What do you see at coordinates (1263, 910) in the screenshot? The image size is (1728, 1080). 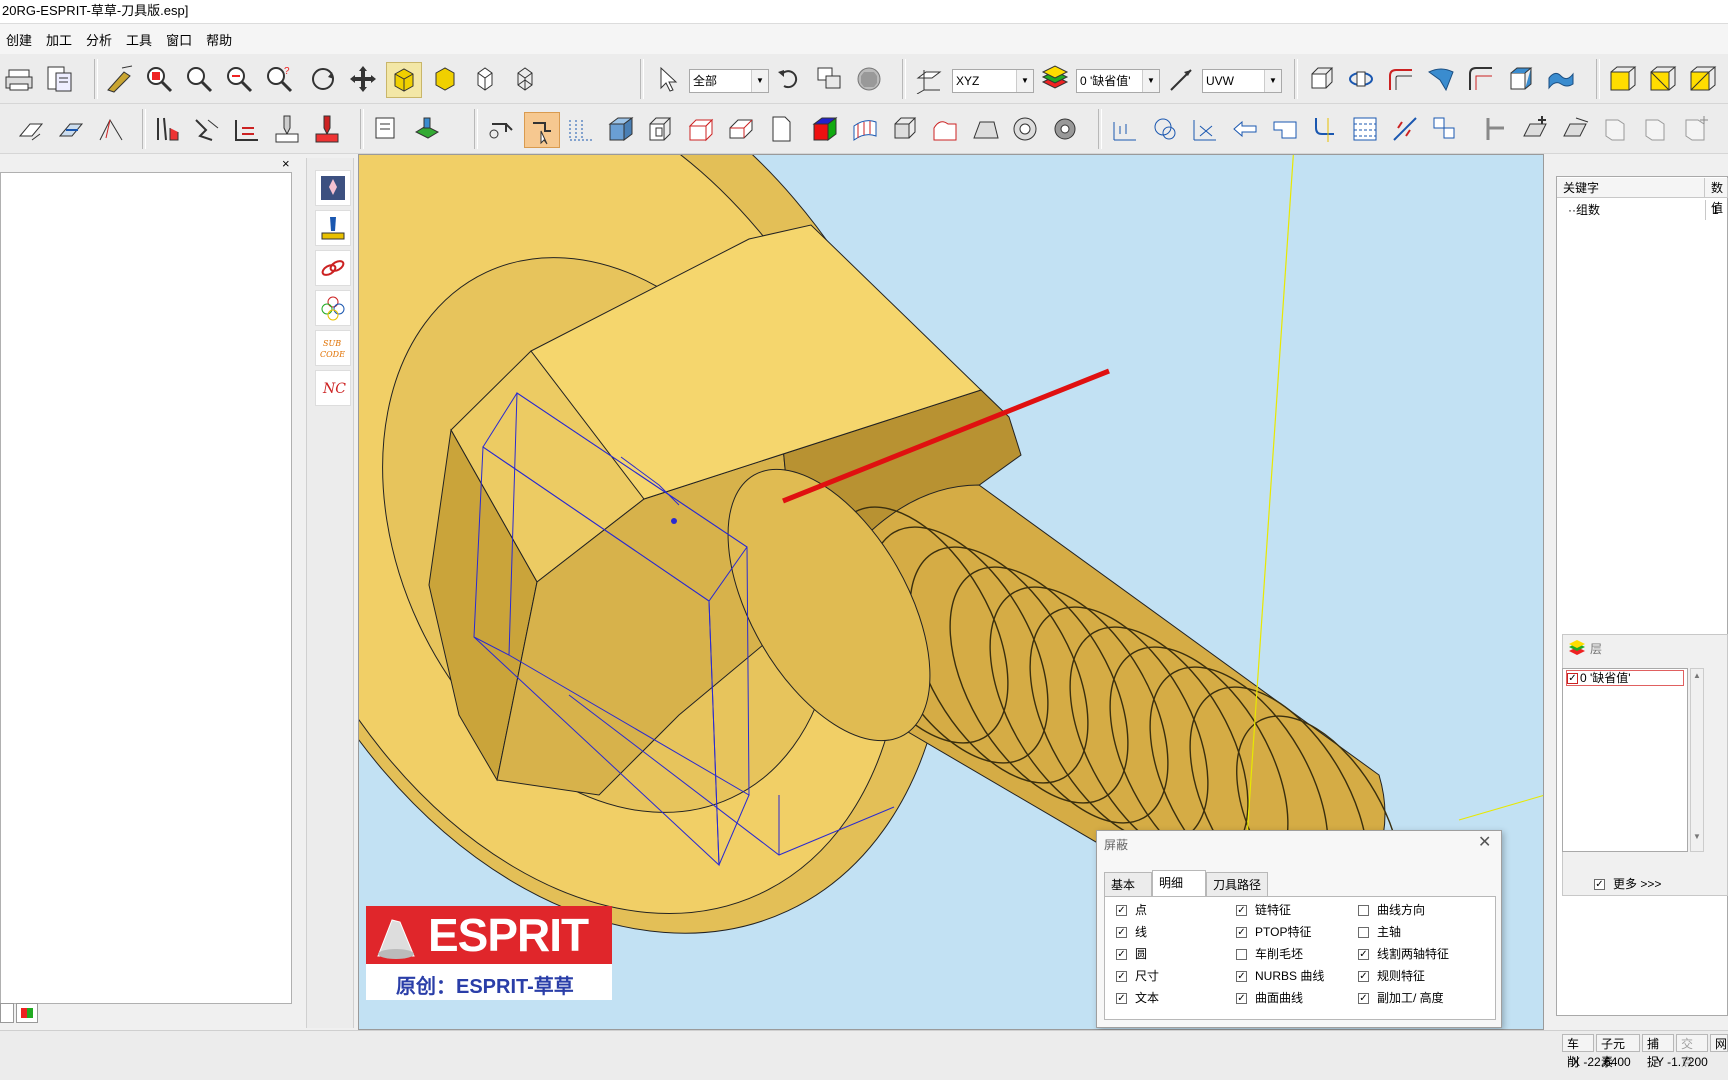 I see `mask-option: ✓ 链特征` at bounding box center [1263, 910].